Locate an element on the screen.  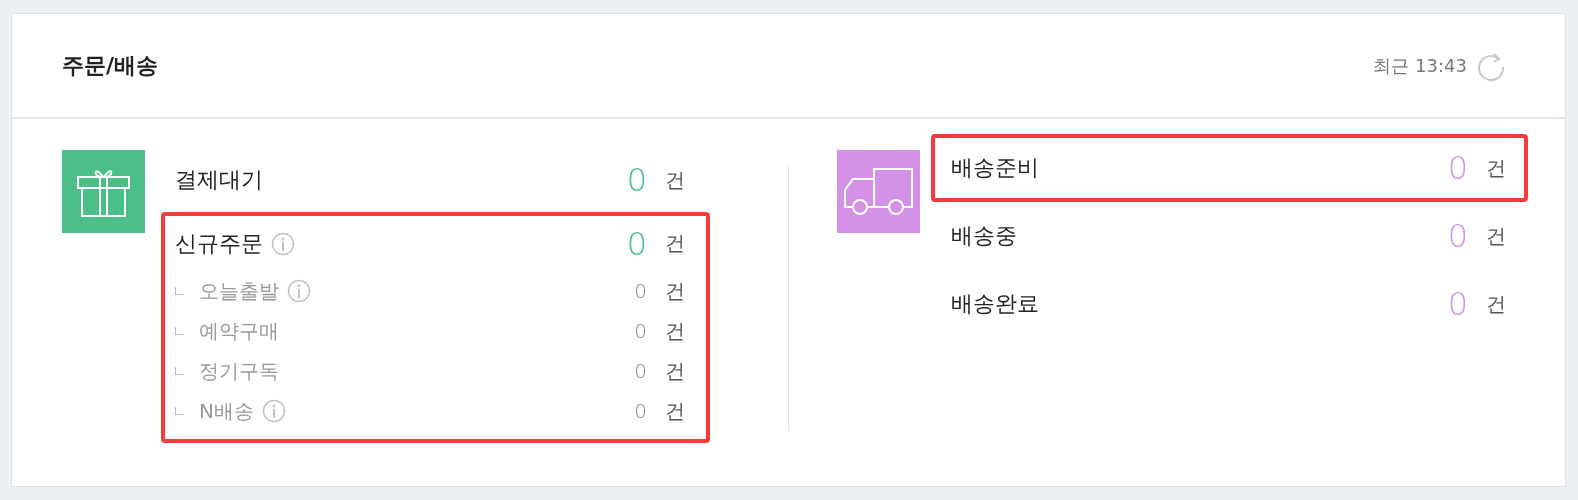
status-label: 오늘출발 is located at coordinates (239, 291).